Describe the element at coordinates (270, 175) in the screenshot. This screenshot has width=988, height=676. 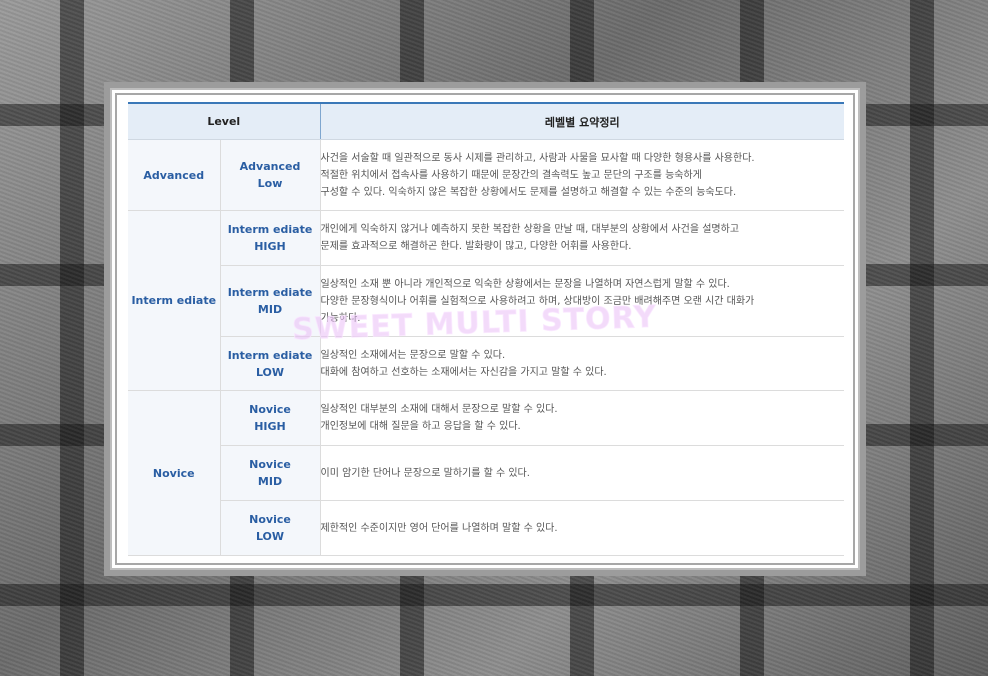
I see `sublevel-cell: Advanced Low` at that location.